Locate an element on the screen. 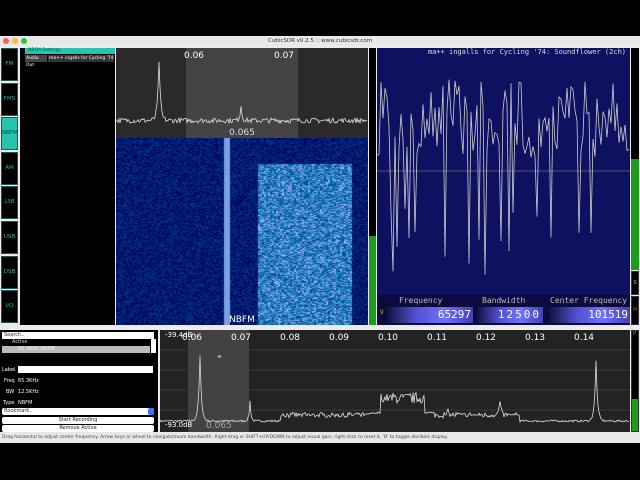 The height and width of the screenshot is (480, 640). window-title: CubicSDR v0.2.5 :: www.cubicsdr.com is located at coordinates (320, 41).